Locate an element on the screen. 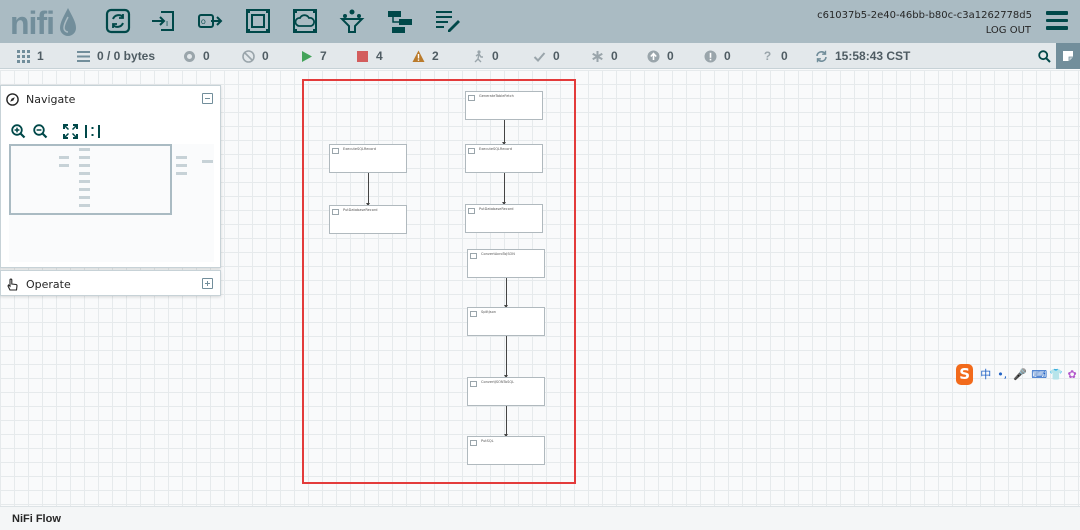 The height and width of the screenshot is (530, 1080). sogou-logo-icon: S is located at coordinates (965, 374).